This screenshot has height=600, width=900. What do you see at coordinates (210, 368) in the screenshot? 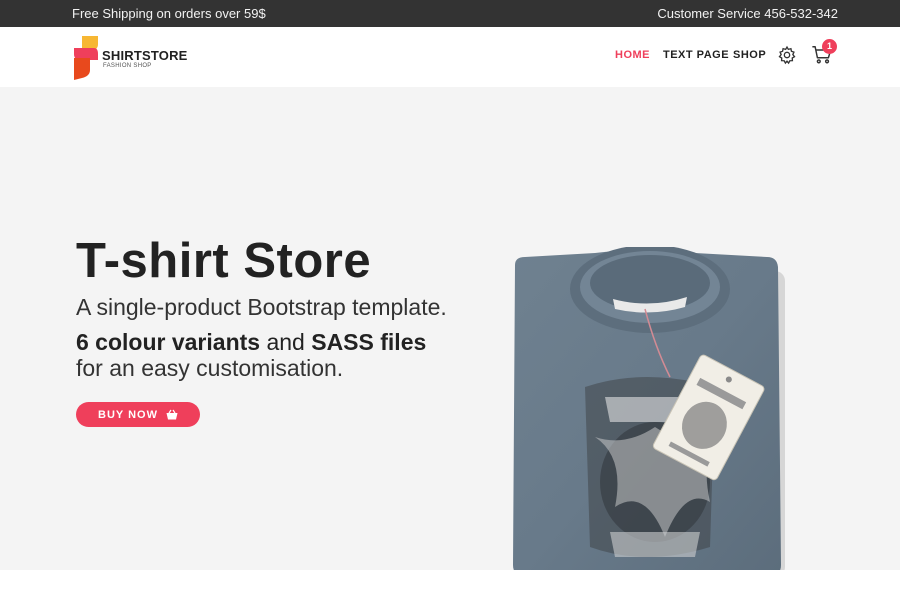
I see `hero-tagline: for an easy customisation.` at bounding box center [210, 368].